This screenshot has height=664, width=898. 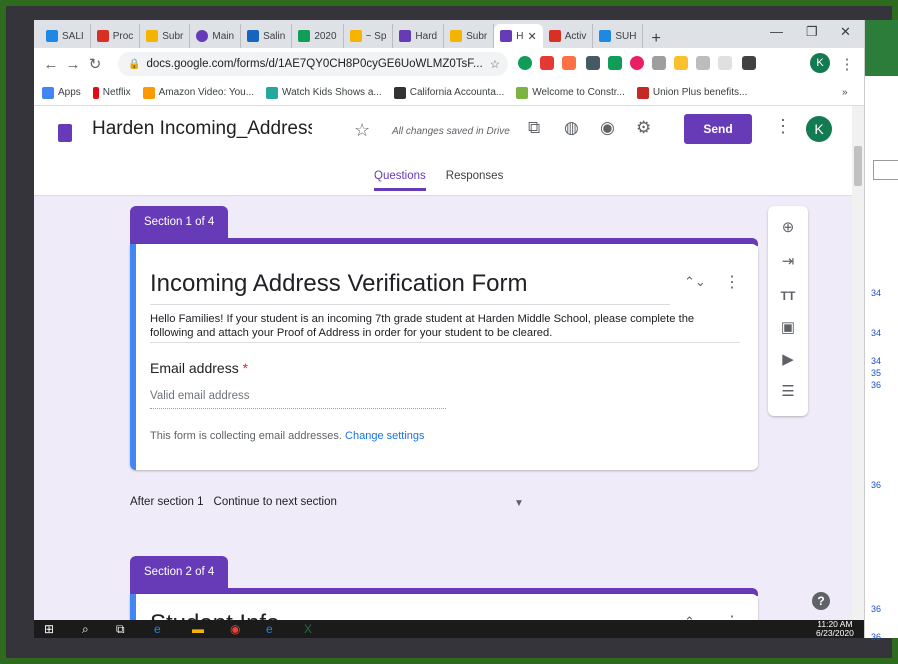 I want to click on tab-label: H, so click(x=520, y=36).